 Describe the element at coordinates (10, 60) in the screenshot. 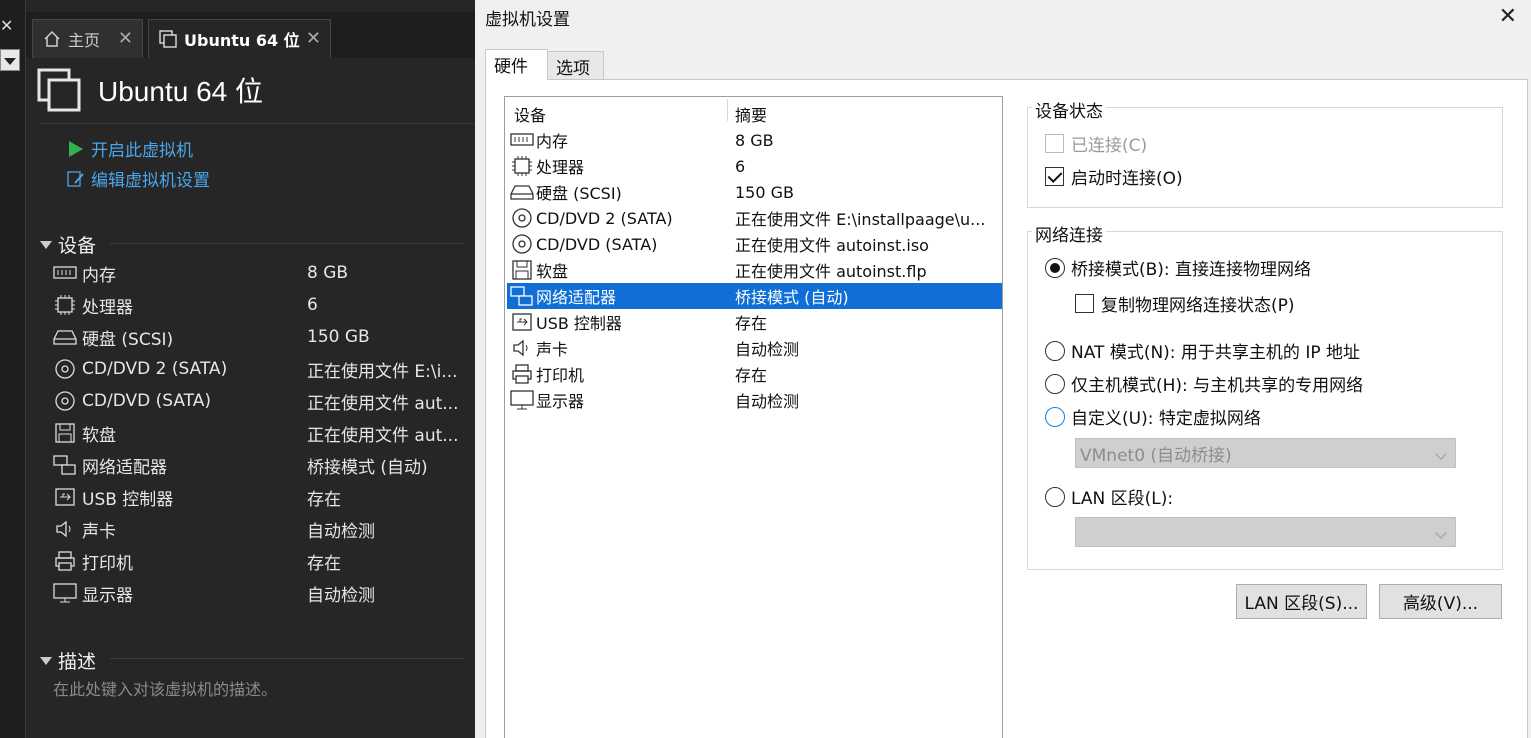

I see `dropdown-button` at that location.